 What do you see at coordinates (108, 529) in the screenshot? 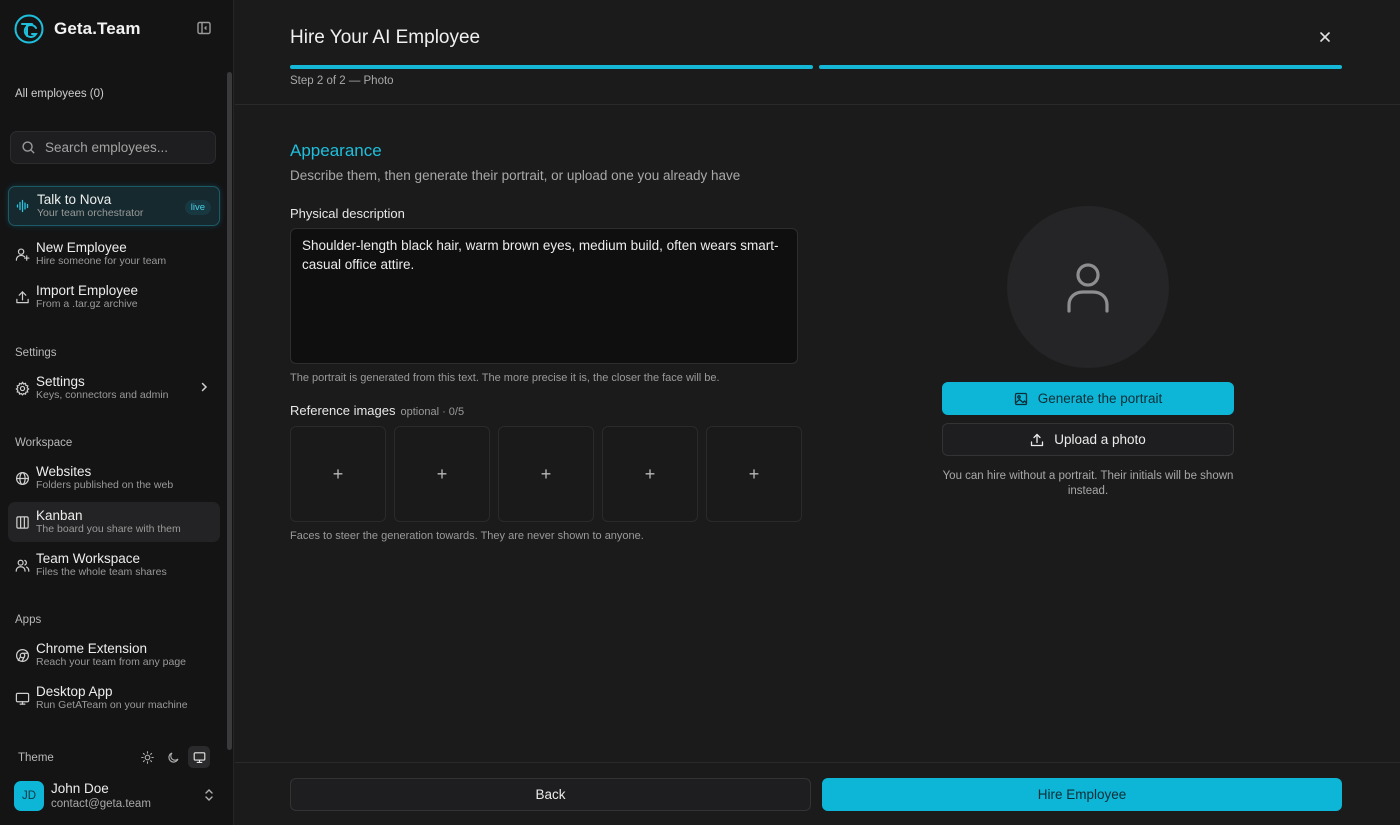
I see `sidebar-item-subtitle: The board you share with them` at bounding box center [108, 529].